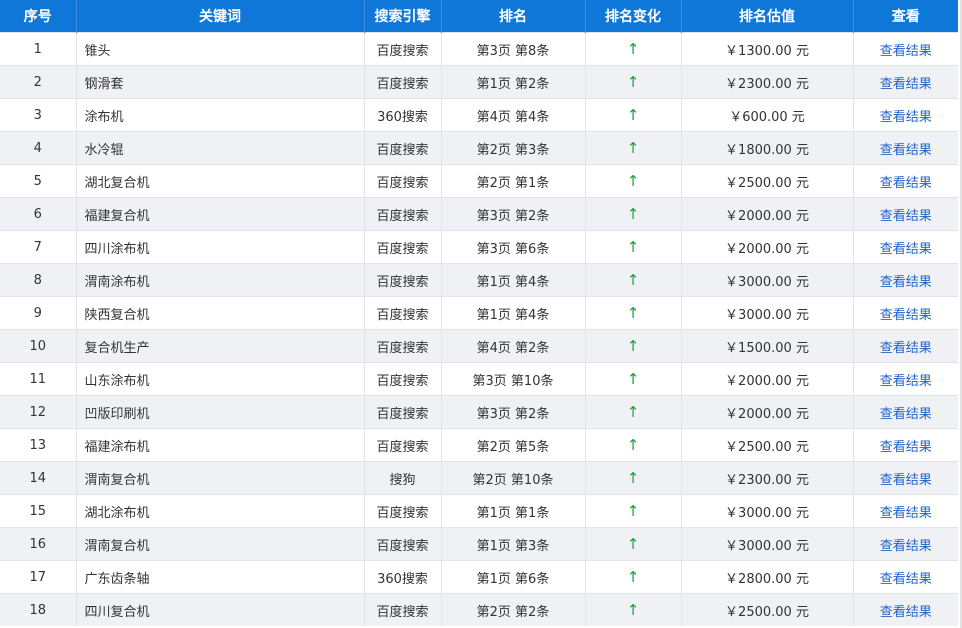 This screenshot has width=962, height=628. Describe the element at coordinates (905, 16) in the screenshot. I see `header-view: 查看` at that location.